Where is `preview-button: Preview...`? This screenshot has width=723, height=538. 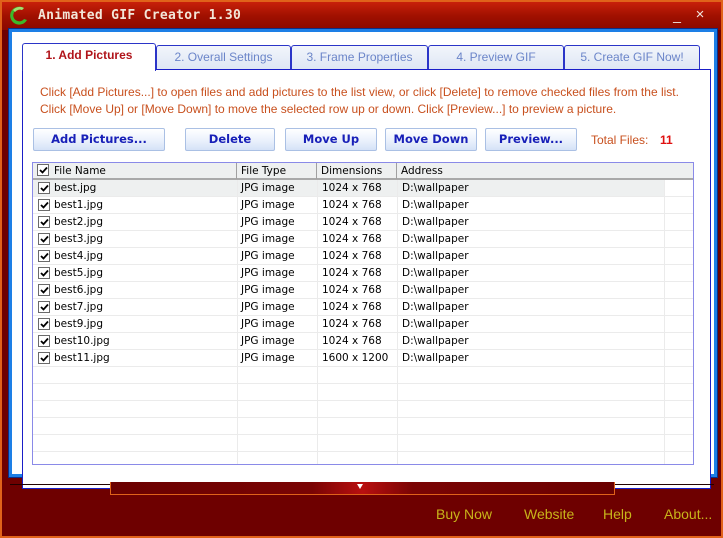 preview-button: Preview... is located at coordinates (531, 139).